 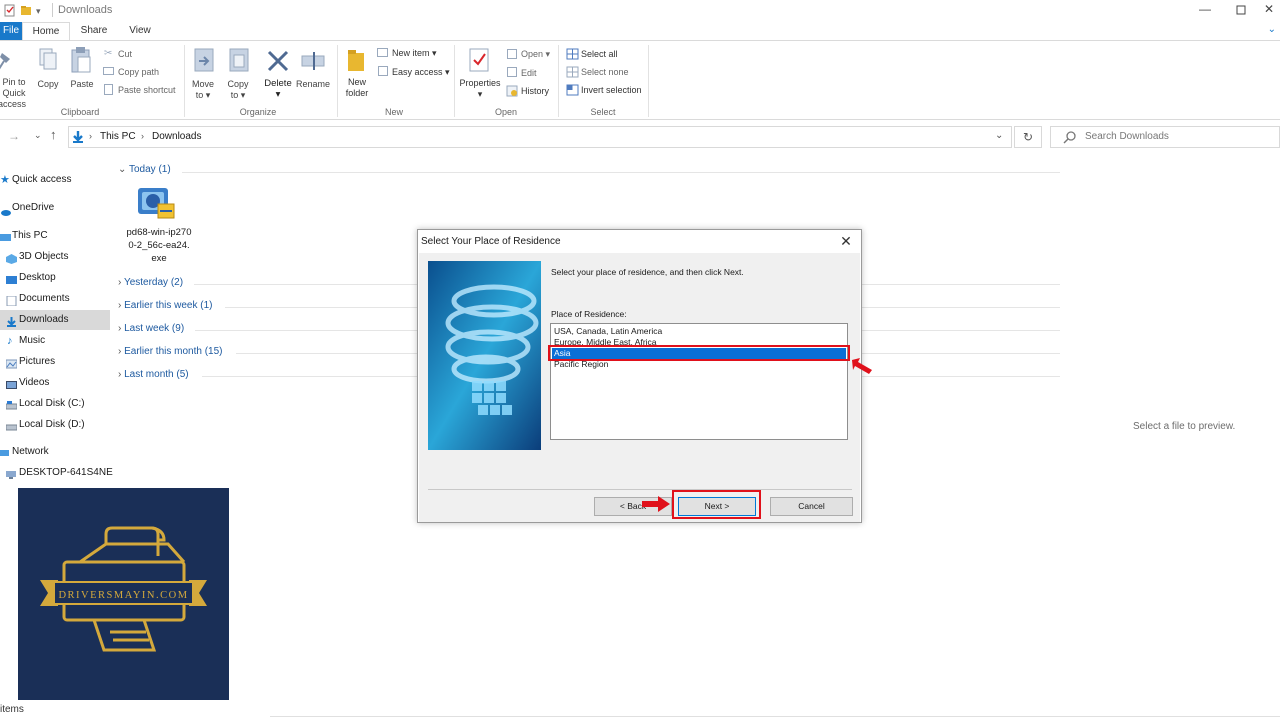 I want to click on nav-item-local-disk-d: Local Disk (D:), so click(x=55, y=425).